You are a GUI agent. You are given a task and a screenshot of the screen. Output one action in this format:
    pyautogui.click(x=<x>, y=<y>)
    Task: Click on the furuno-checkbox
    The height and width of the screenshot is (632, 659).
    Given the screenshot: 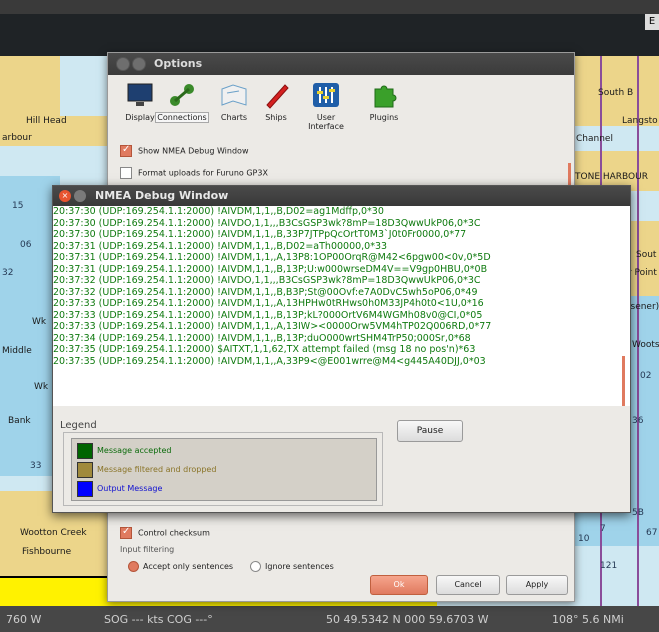 What is the action you would take?
    pyautogui.click(x=126, y=173)
    